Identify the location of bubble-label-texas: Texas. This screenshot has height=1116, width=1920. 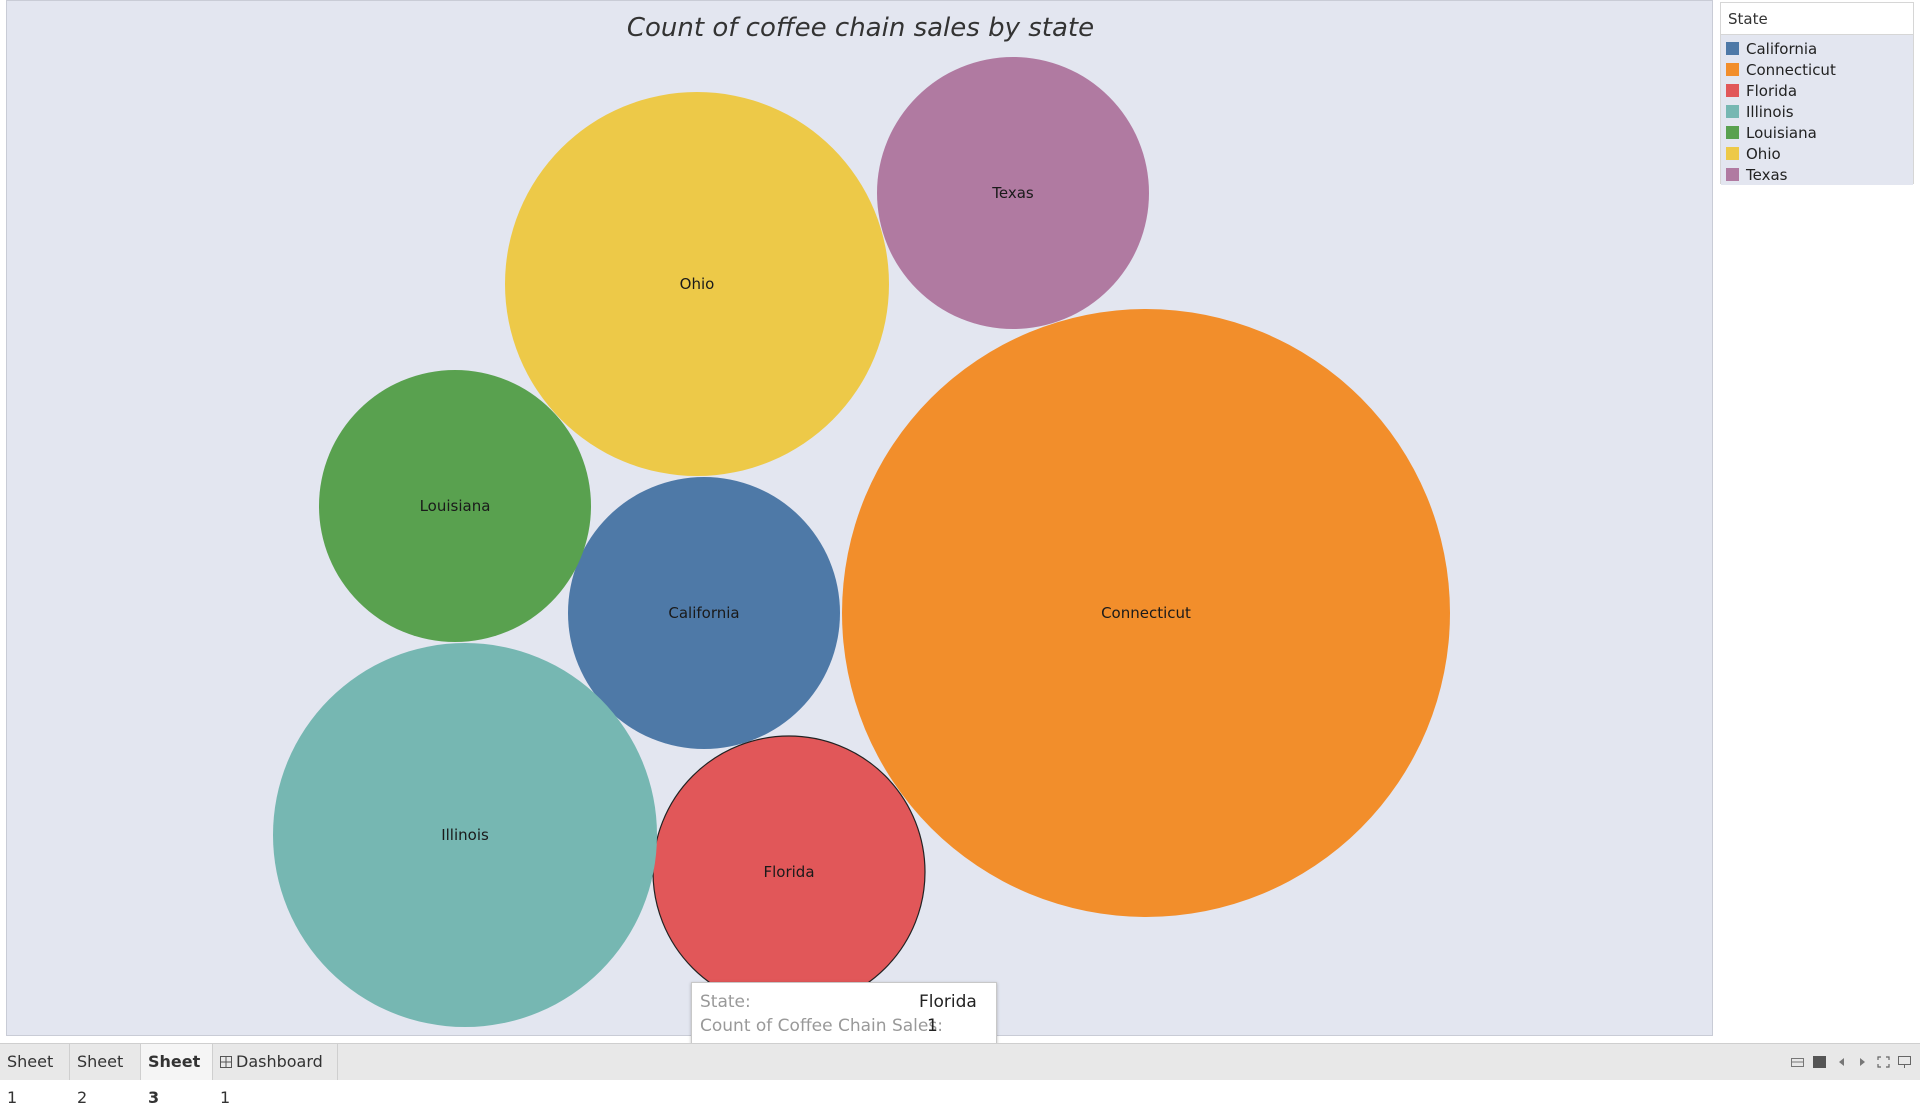
(1012, 193).